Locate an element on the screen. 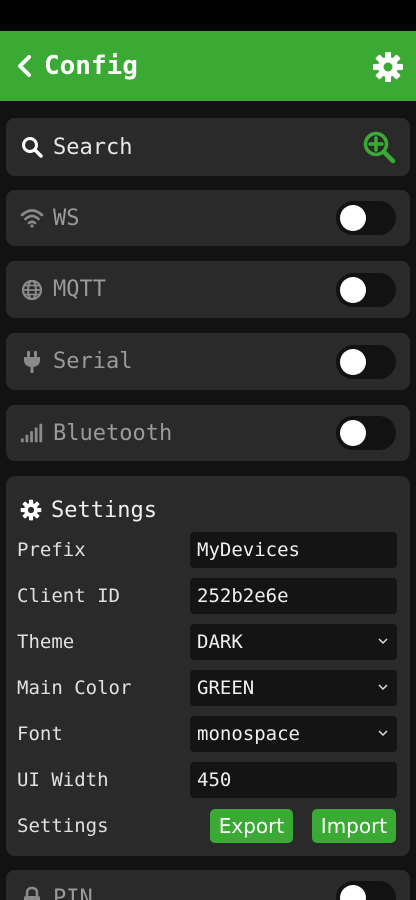 The width and height of the screenshot is (416, 900). wifi-icon is located at coordinates (32, 218).